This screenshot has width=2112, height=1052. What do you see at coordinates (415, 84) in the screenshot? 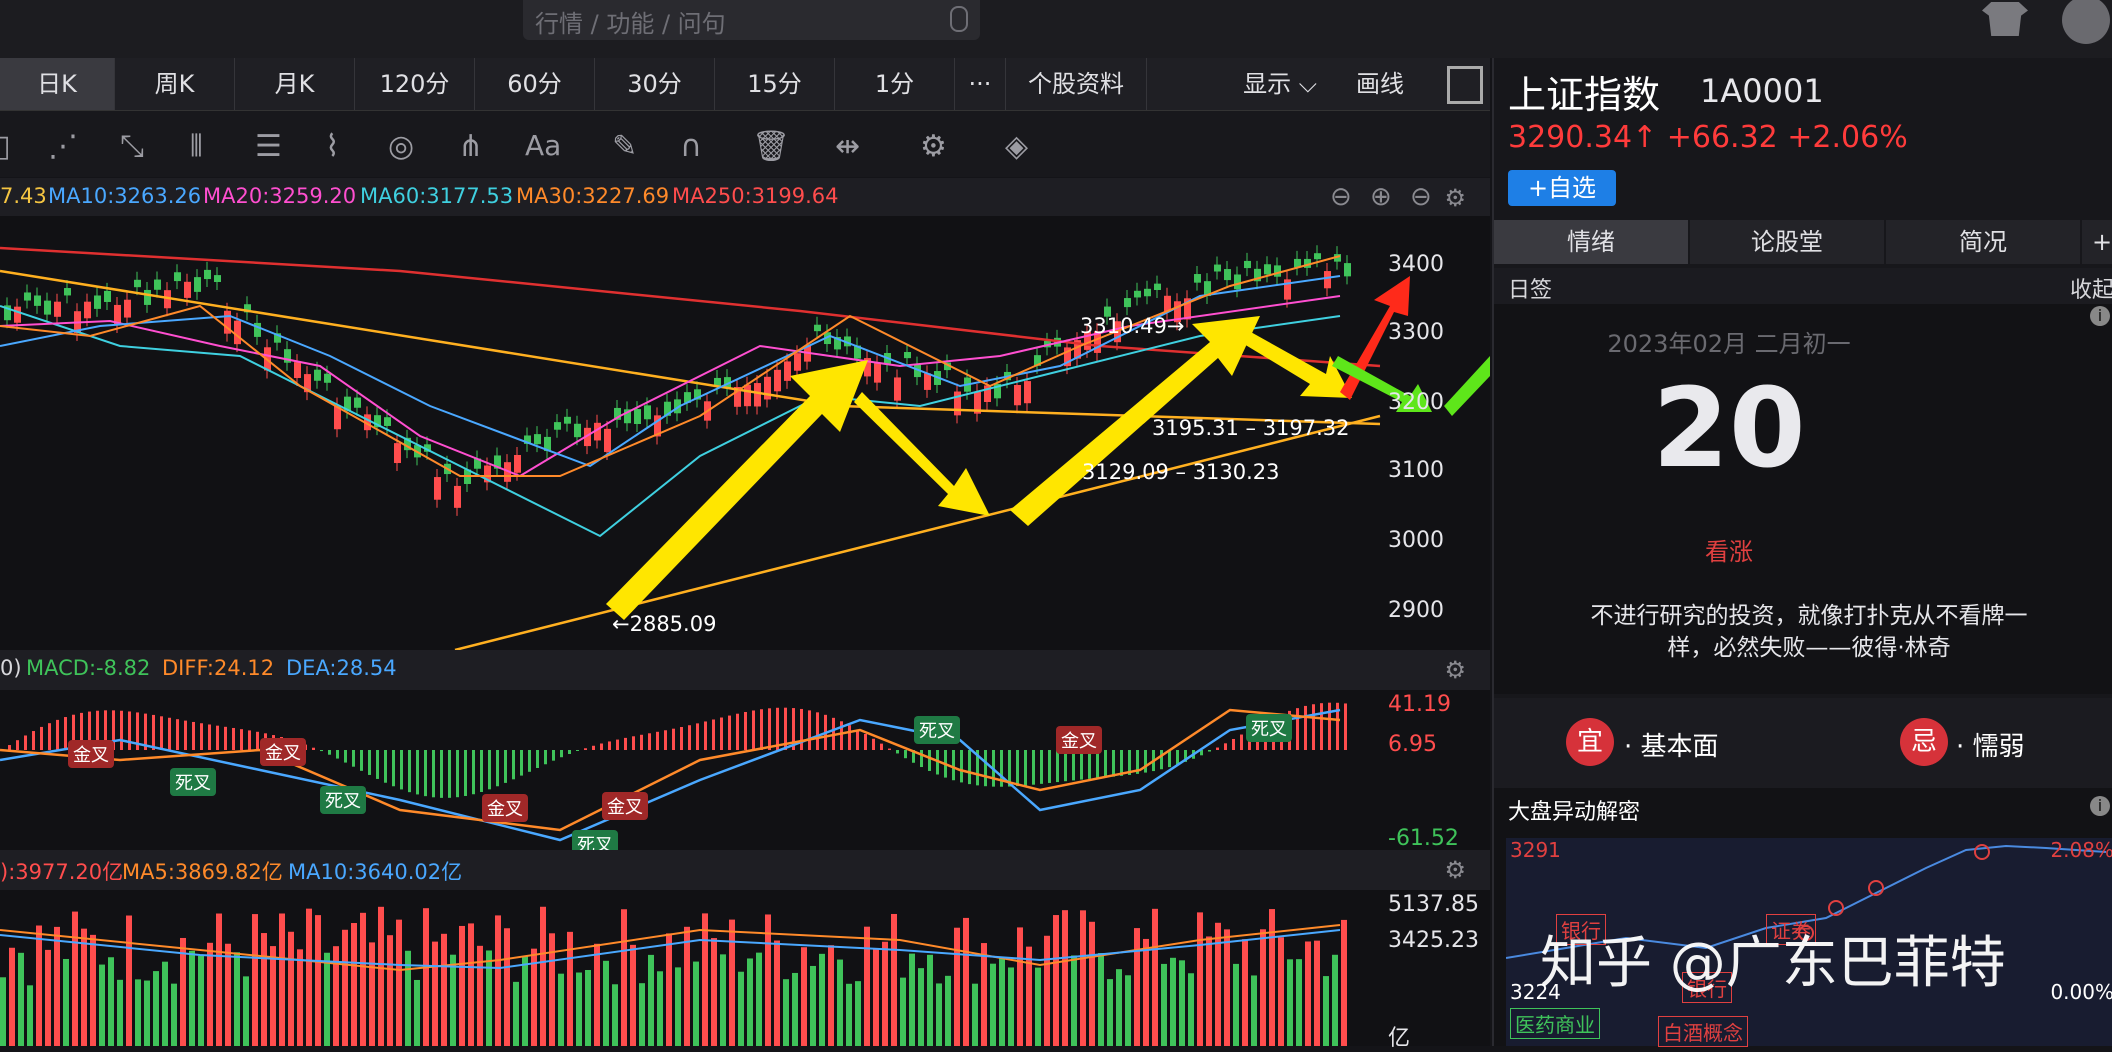
I see `tab-120min: 120分` at bounding box center [415, 84].